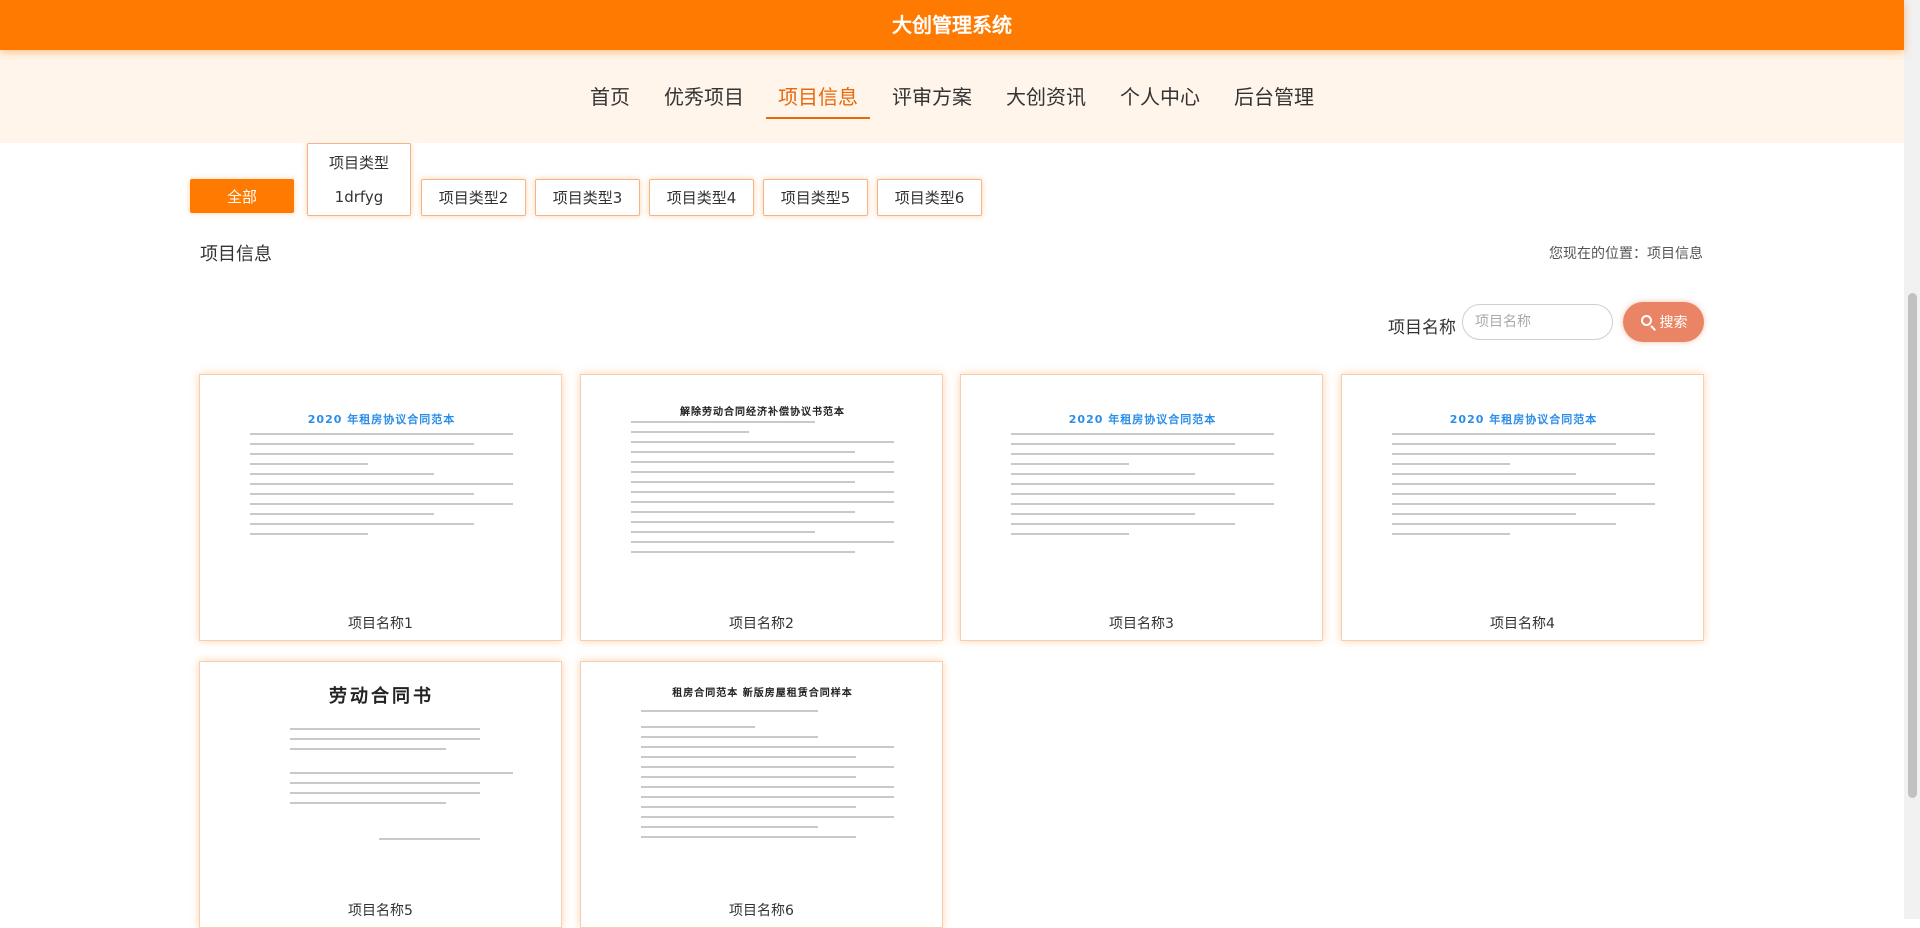 This screenshot has height=928, width=1920. I want to click on filter-type-4: 项目类型4, so click(701, 197).